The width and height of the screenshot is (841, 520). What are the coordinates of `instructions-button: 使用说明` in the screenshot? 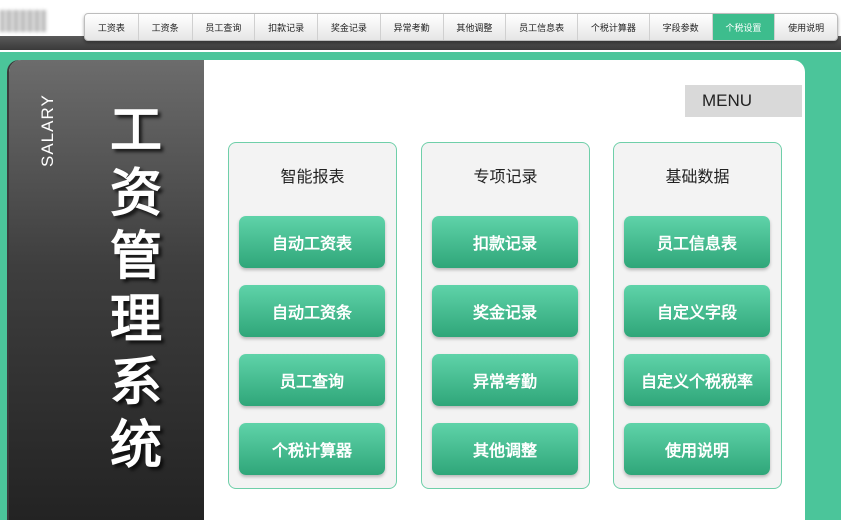 It's located at (697, 449).